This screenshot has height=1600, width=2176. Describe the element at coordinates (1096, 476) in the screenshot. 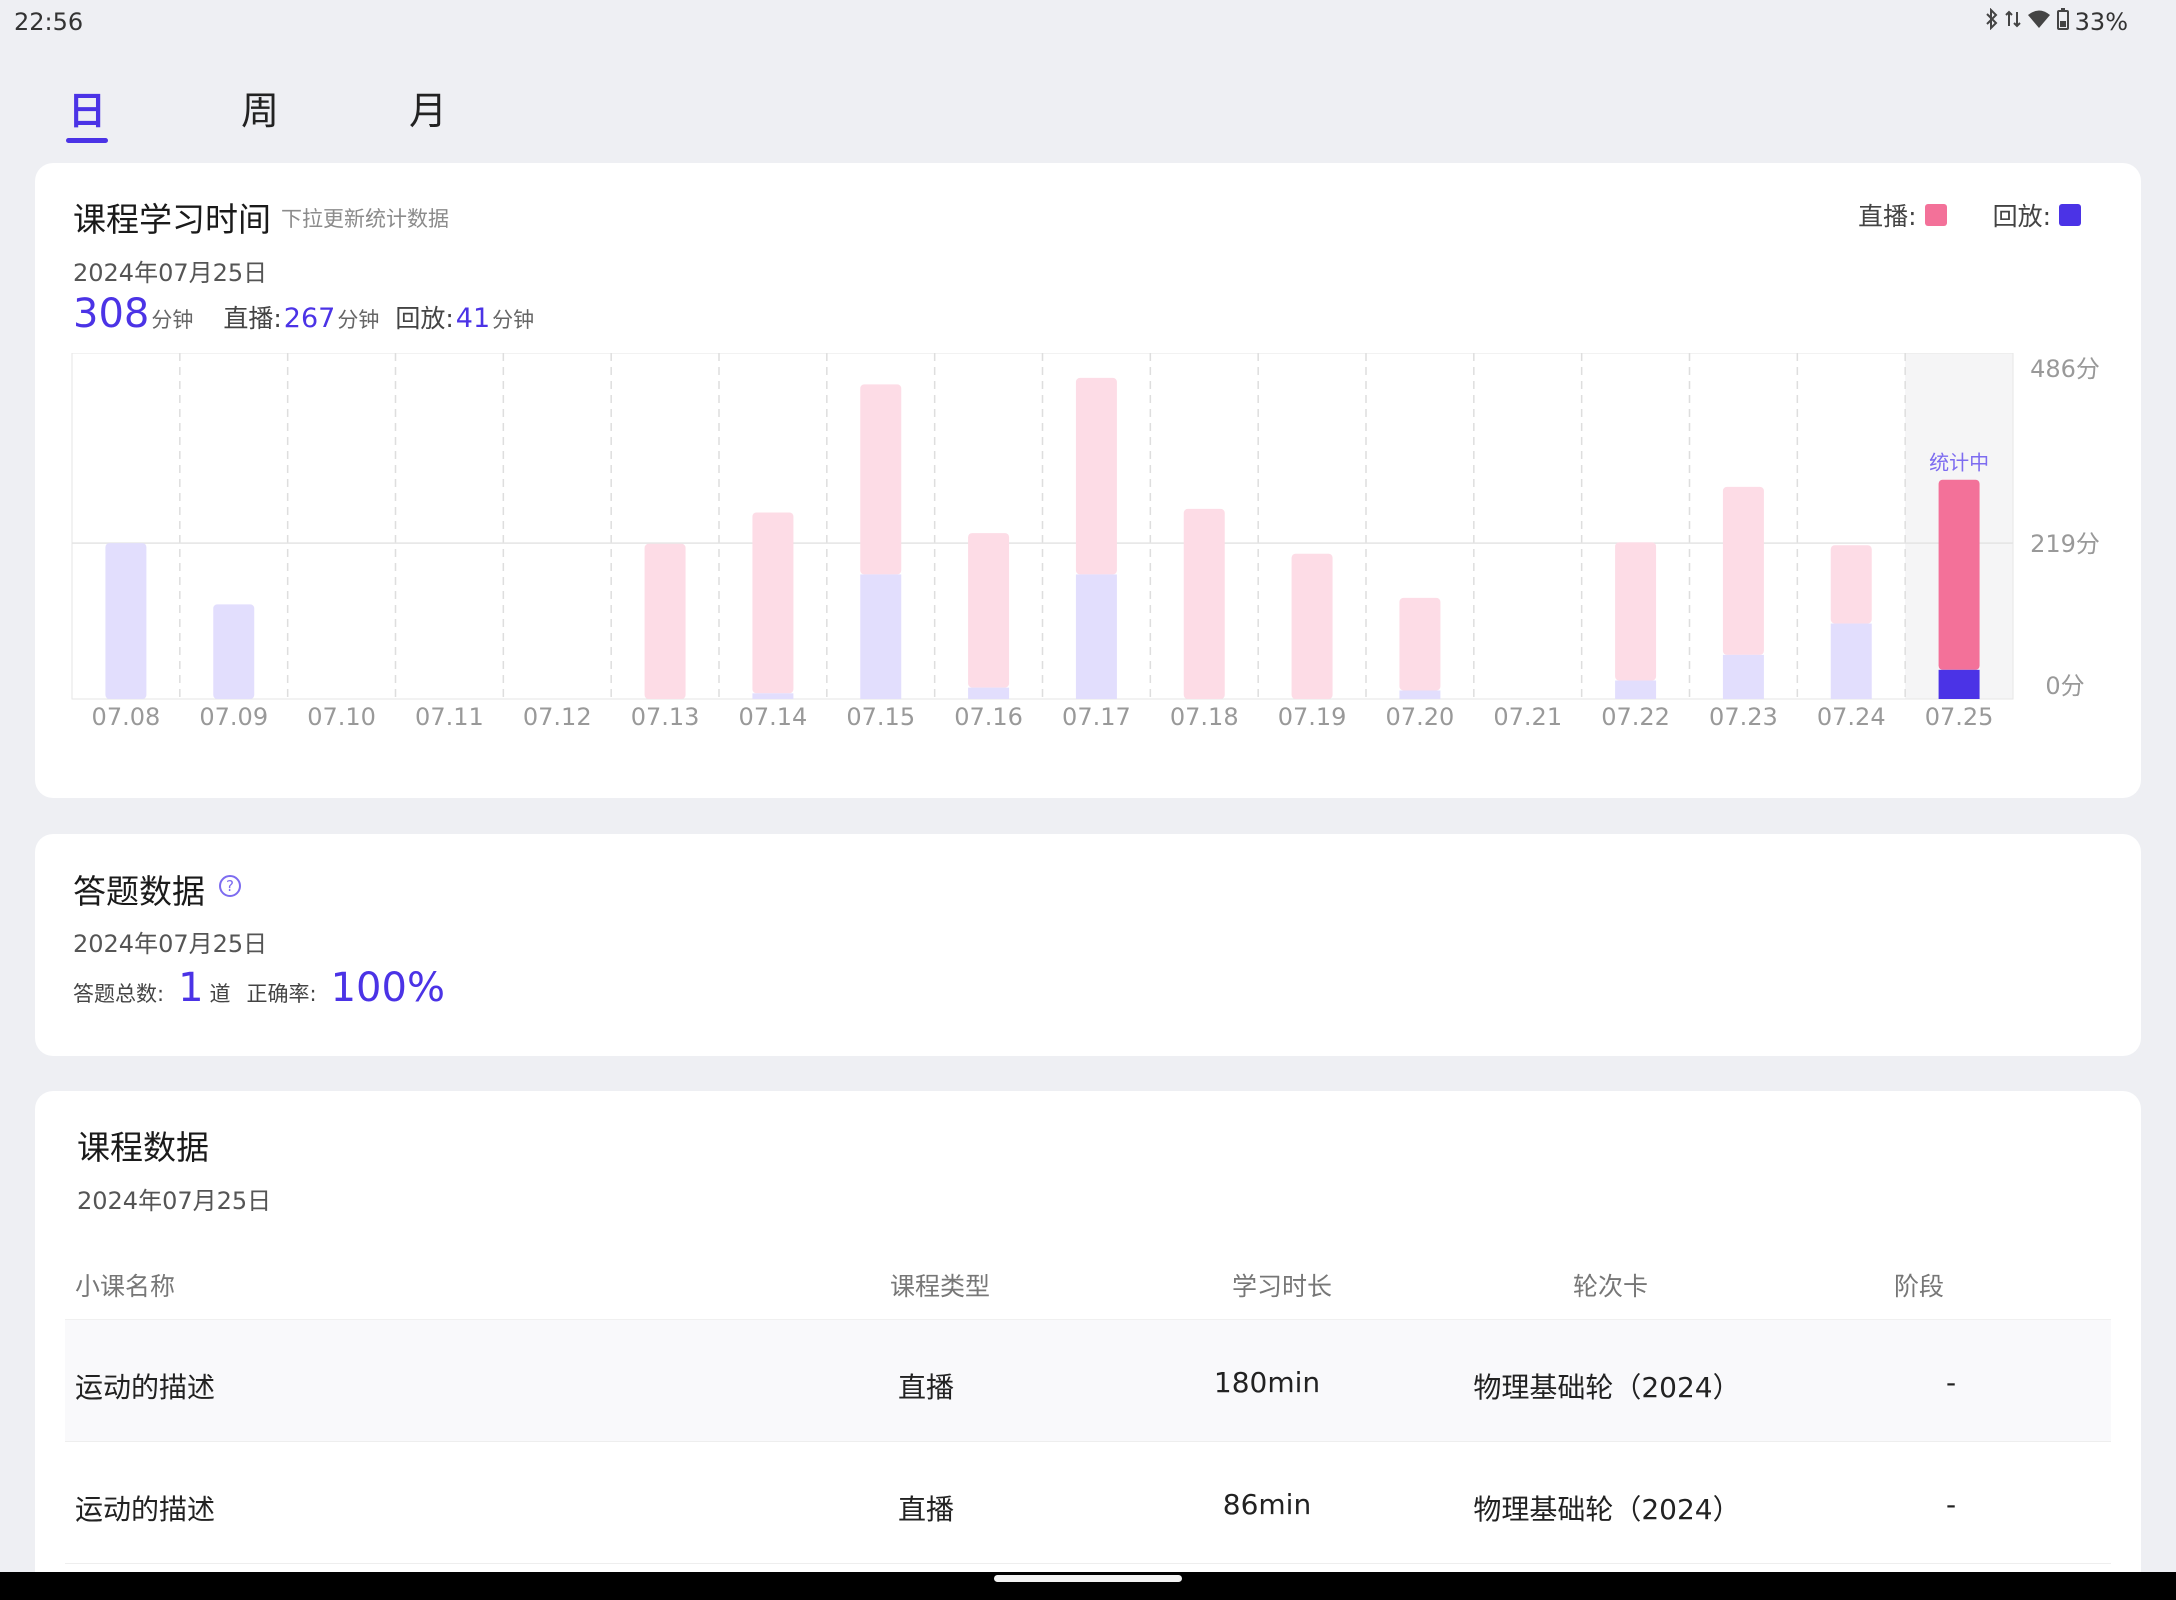

I see `bar-live-07.17` at that location.